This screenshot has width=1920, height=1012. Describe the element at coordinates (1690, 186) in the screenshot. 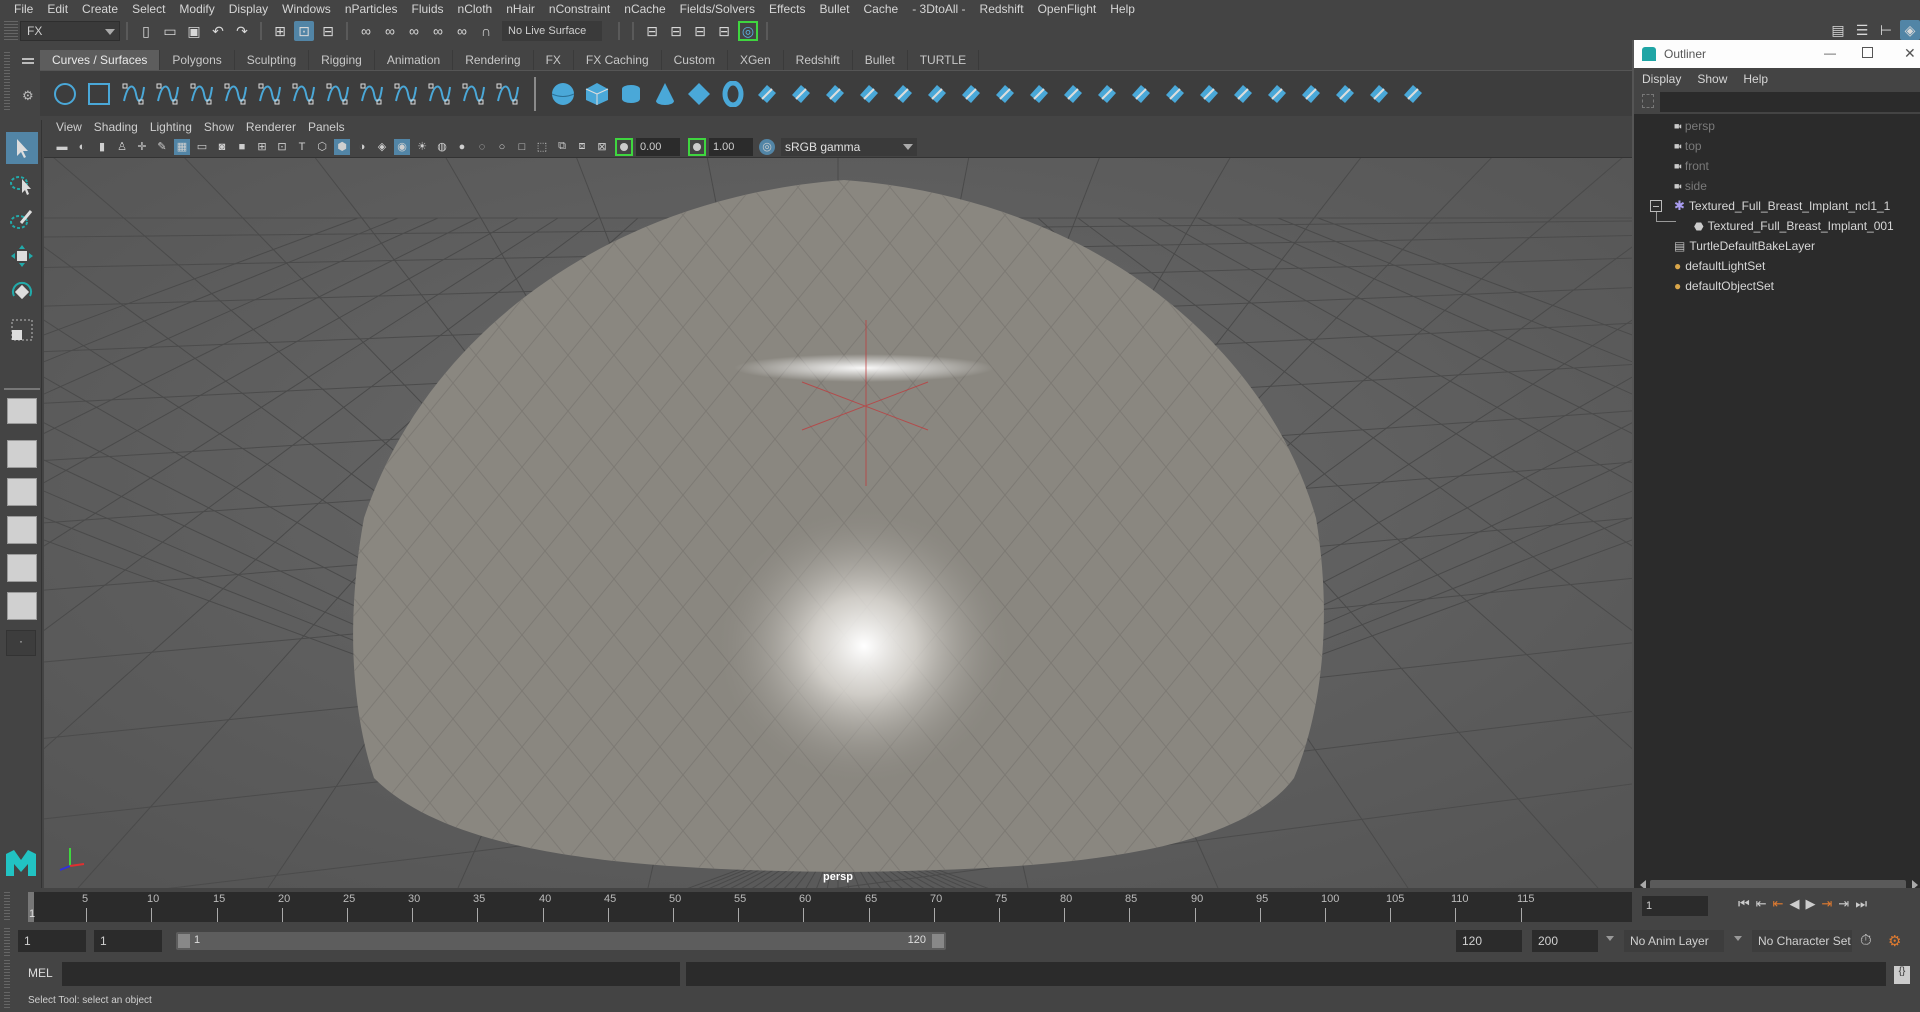

I see `outliner-item: ■◖ side` at that location.